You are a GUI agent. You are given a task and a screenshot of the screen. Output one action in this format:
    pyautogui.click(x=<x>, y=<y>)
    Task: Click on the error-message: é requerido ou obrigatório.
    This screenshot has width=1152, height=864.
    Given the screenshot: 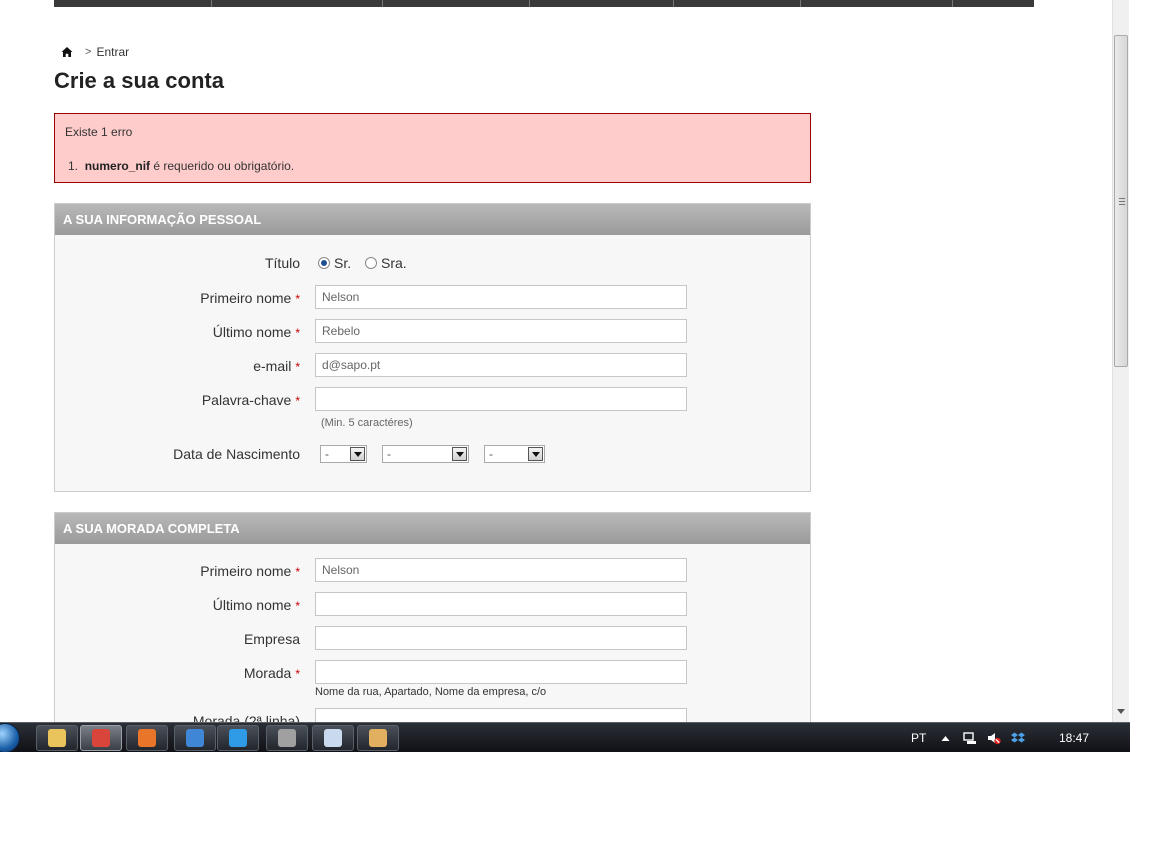 What is the action you would take?
    pyautogui.click(x=222, y=166)
    